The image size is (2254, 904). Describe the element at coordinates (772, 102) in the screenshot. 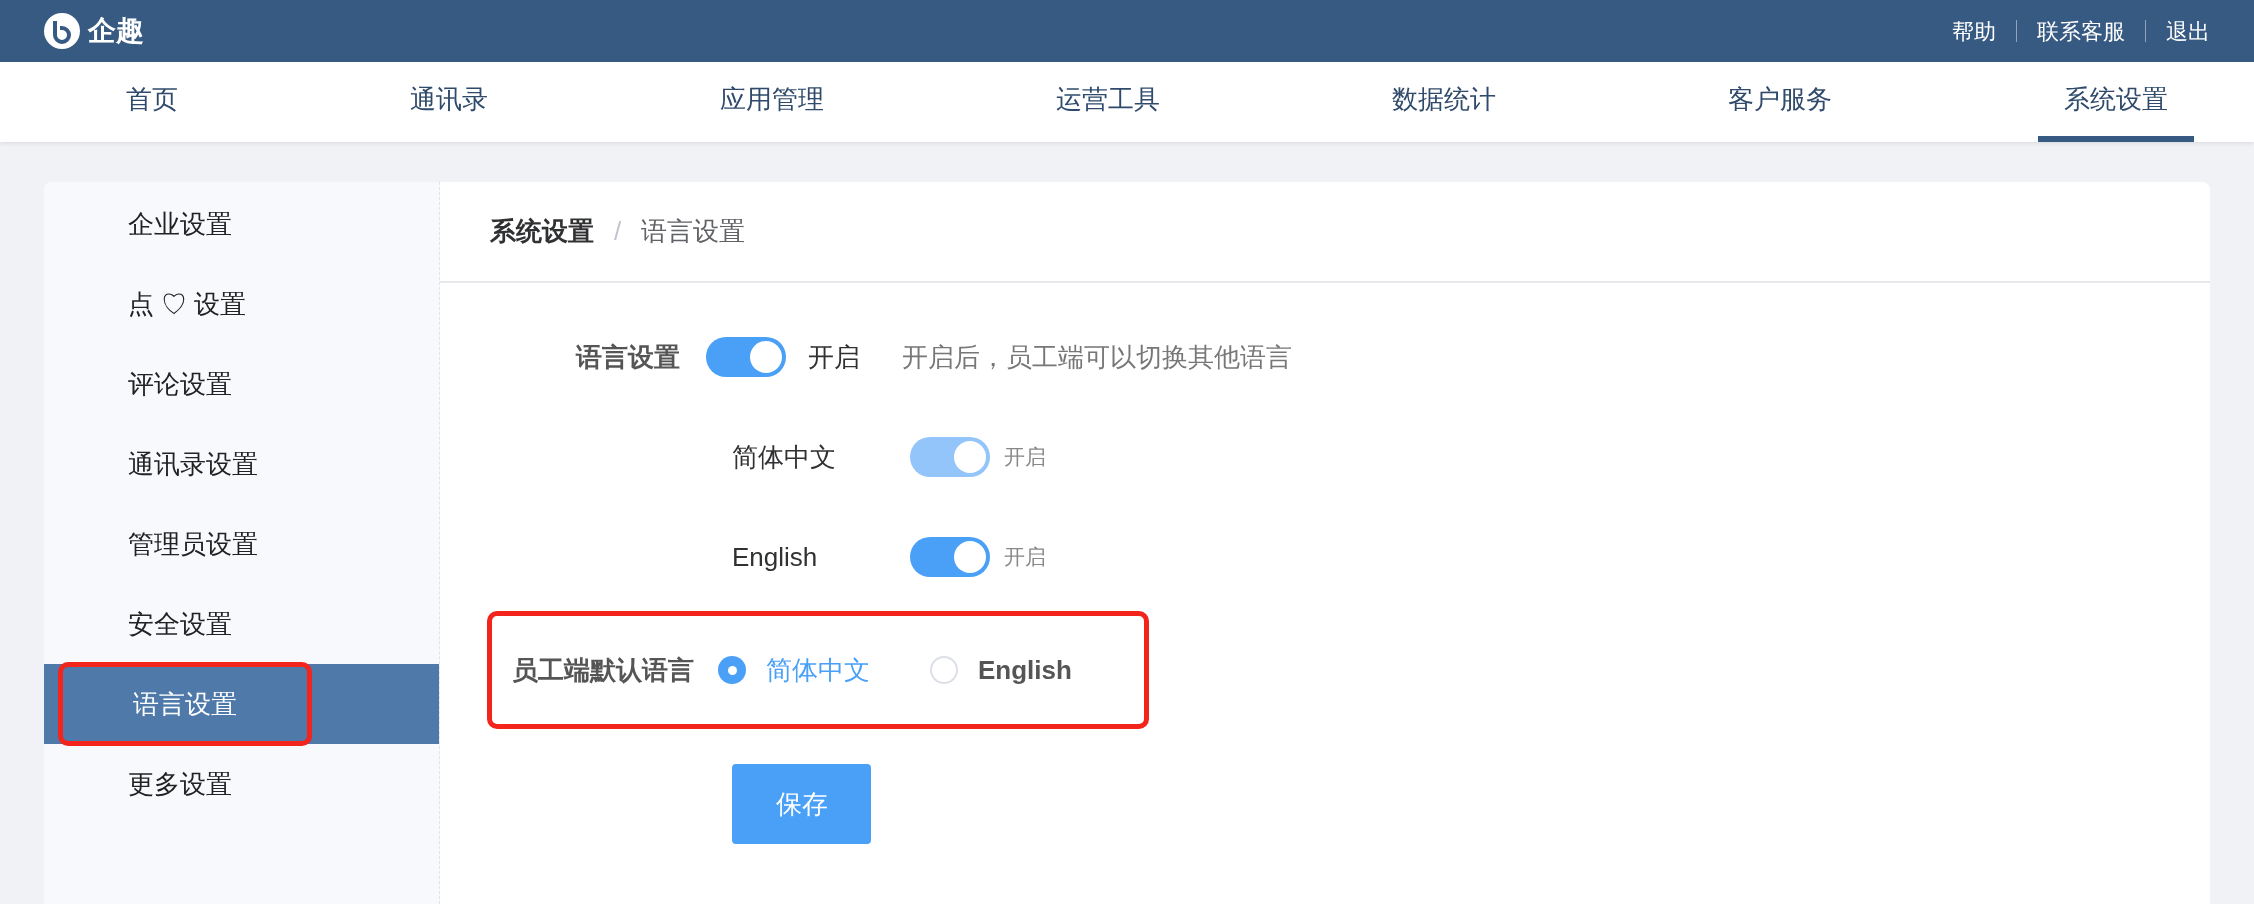

I see `nav-tab: 应用管理` at that location.